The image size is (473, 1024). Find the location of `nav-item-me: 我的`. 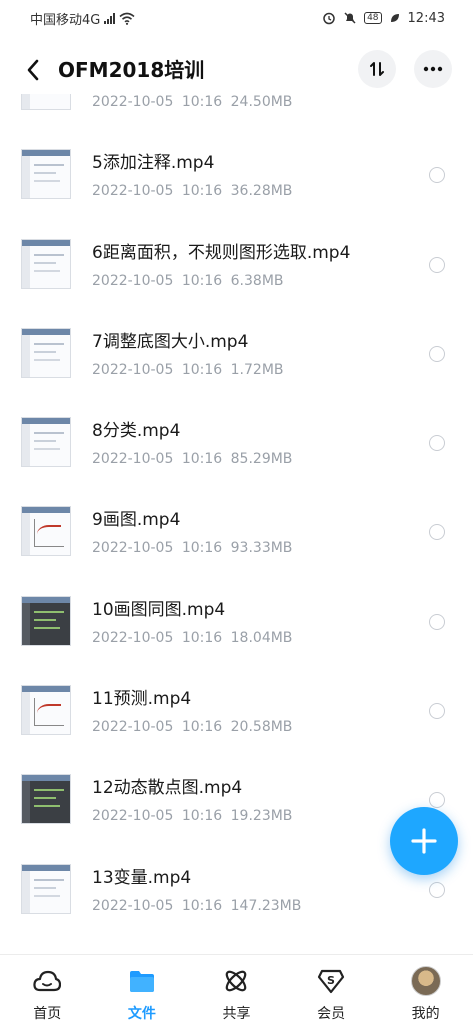

nav-item-me: 我的 is located at coordinates (425, 989).